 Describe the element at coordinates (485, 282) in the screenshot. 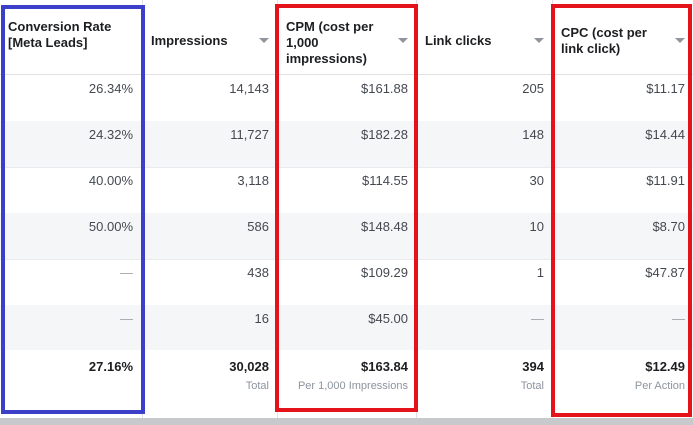

I see `table-cell: 1` at that location.